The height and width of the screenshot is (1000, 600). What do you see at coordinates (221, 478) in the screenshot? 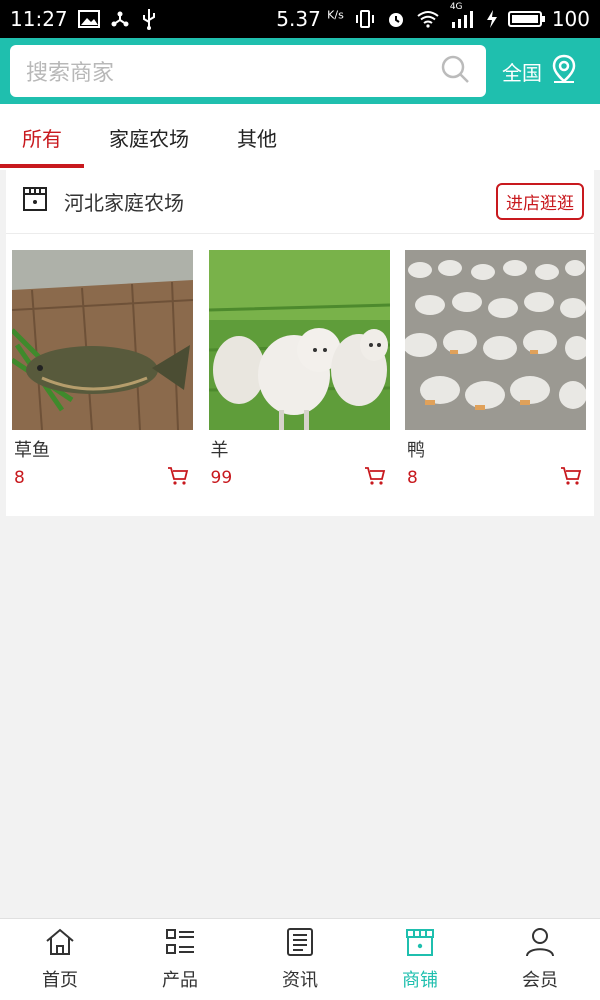
I see `product-price: 99` at bounding box center [221, 478].